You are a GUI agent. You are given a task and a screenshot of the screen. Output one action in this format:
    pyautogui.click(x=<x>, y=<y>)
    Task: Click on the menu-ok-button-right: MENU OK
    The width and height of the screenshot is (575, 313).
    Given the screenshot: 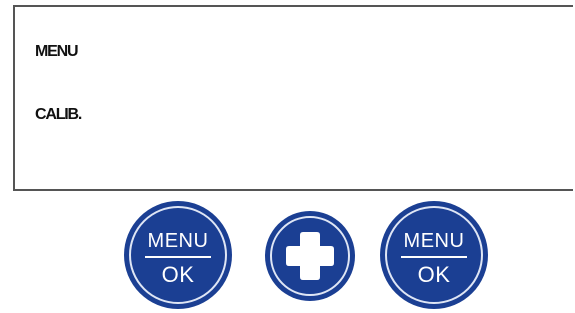 What is the action you would take?
    pyautogui.click(x=434, y=255)
    